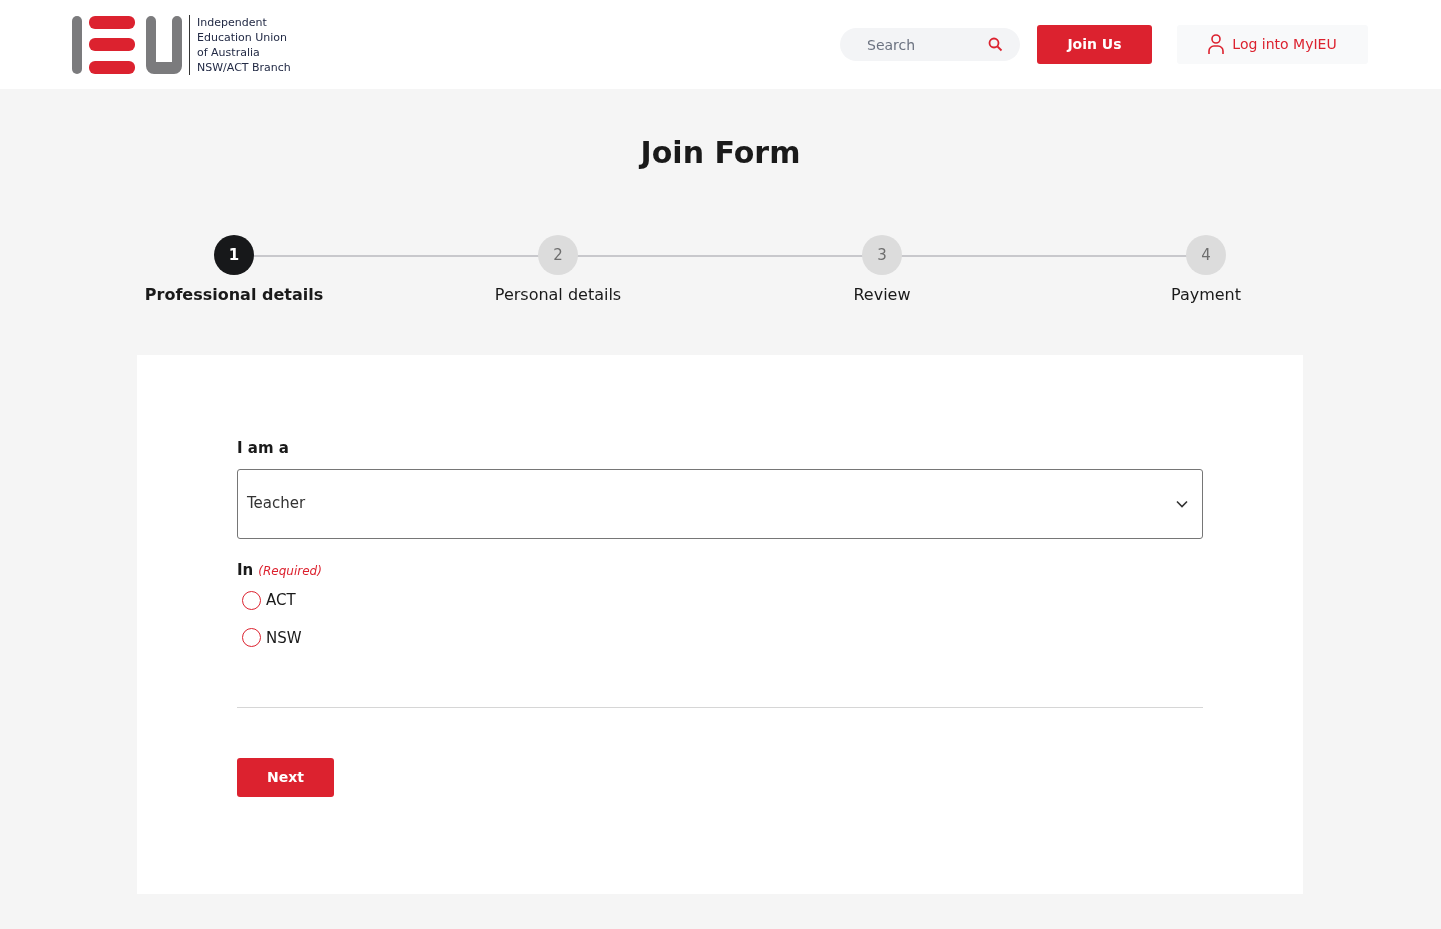 This screenshot has width=1441, height=929. I want to click on chevron-down-icon, so click(1182, 503).